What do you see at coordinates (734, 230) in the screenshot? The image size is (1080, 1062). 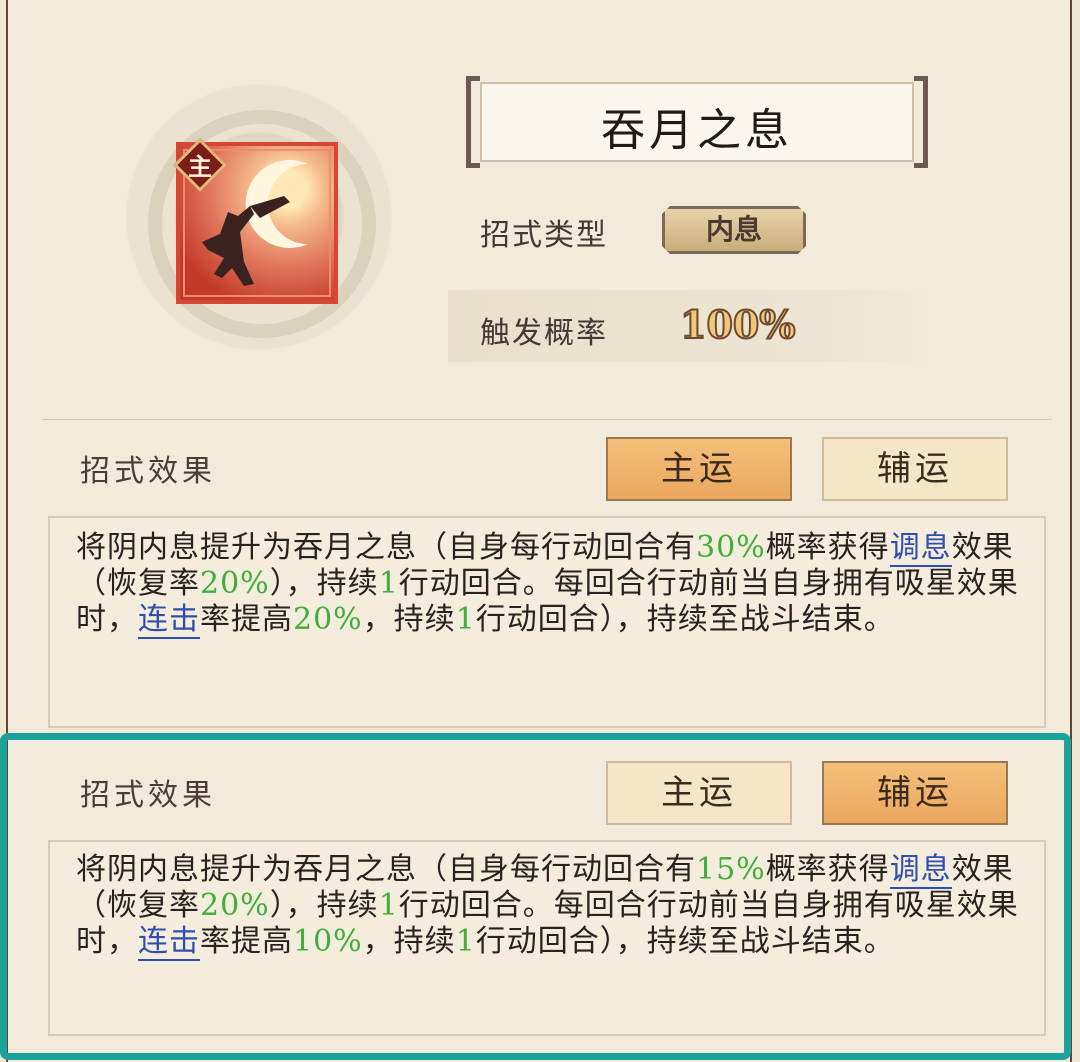 I see `skill-type-badge: 内息` at bounding box center [734, 230].